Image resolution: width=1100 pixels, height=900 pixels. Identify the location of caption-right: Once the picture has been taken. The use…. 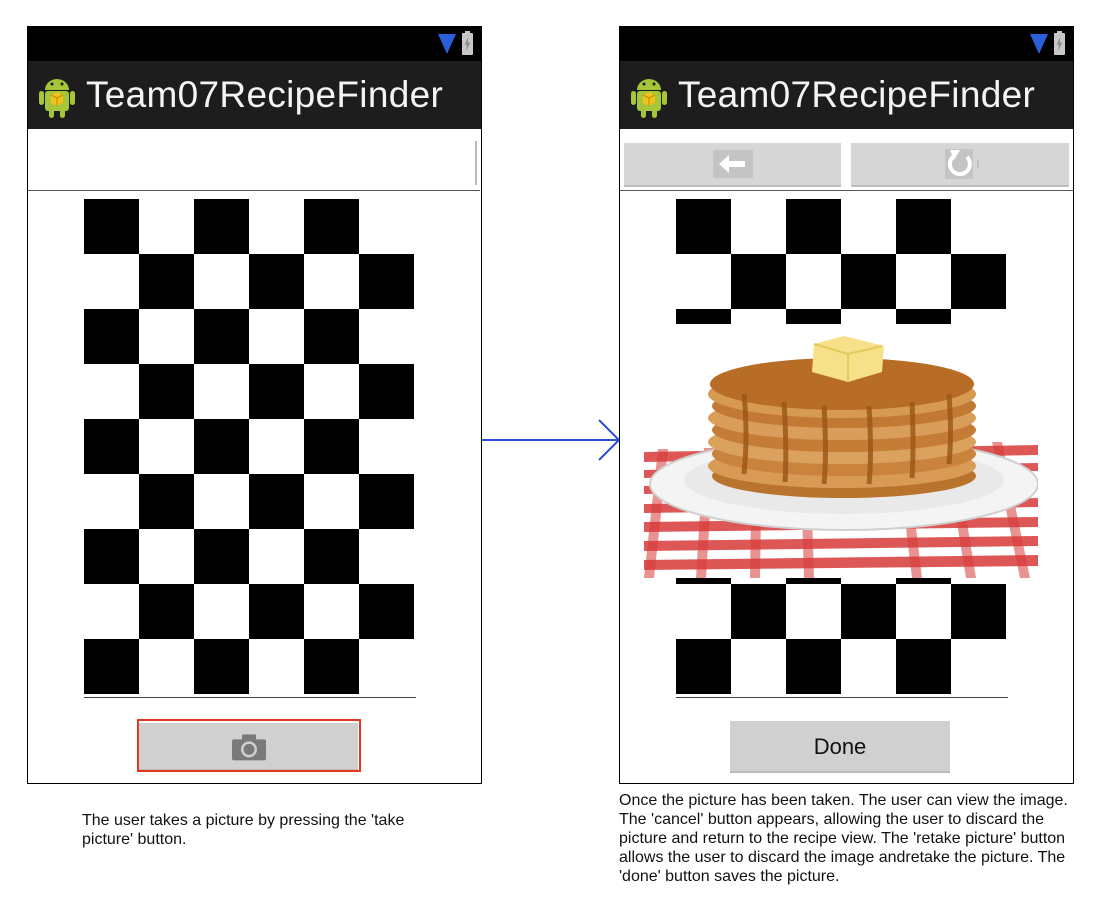
(843, 838).